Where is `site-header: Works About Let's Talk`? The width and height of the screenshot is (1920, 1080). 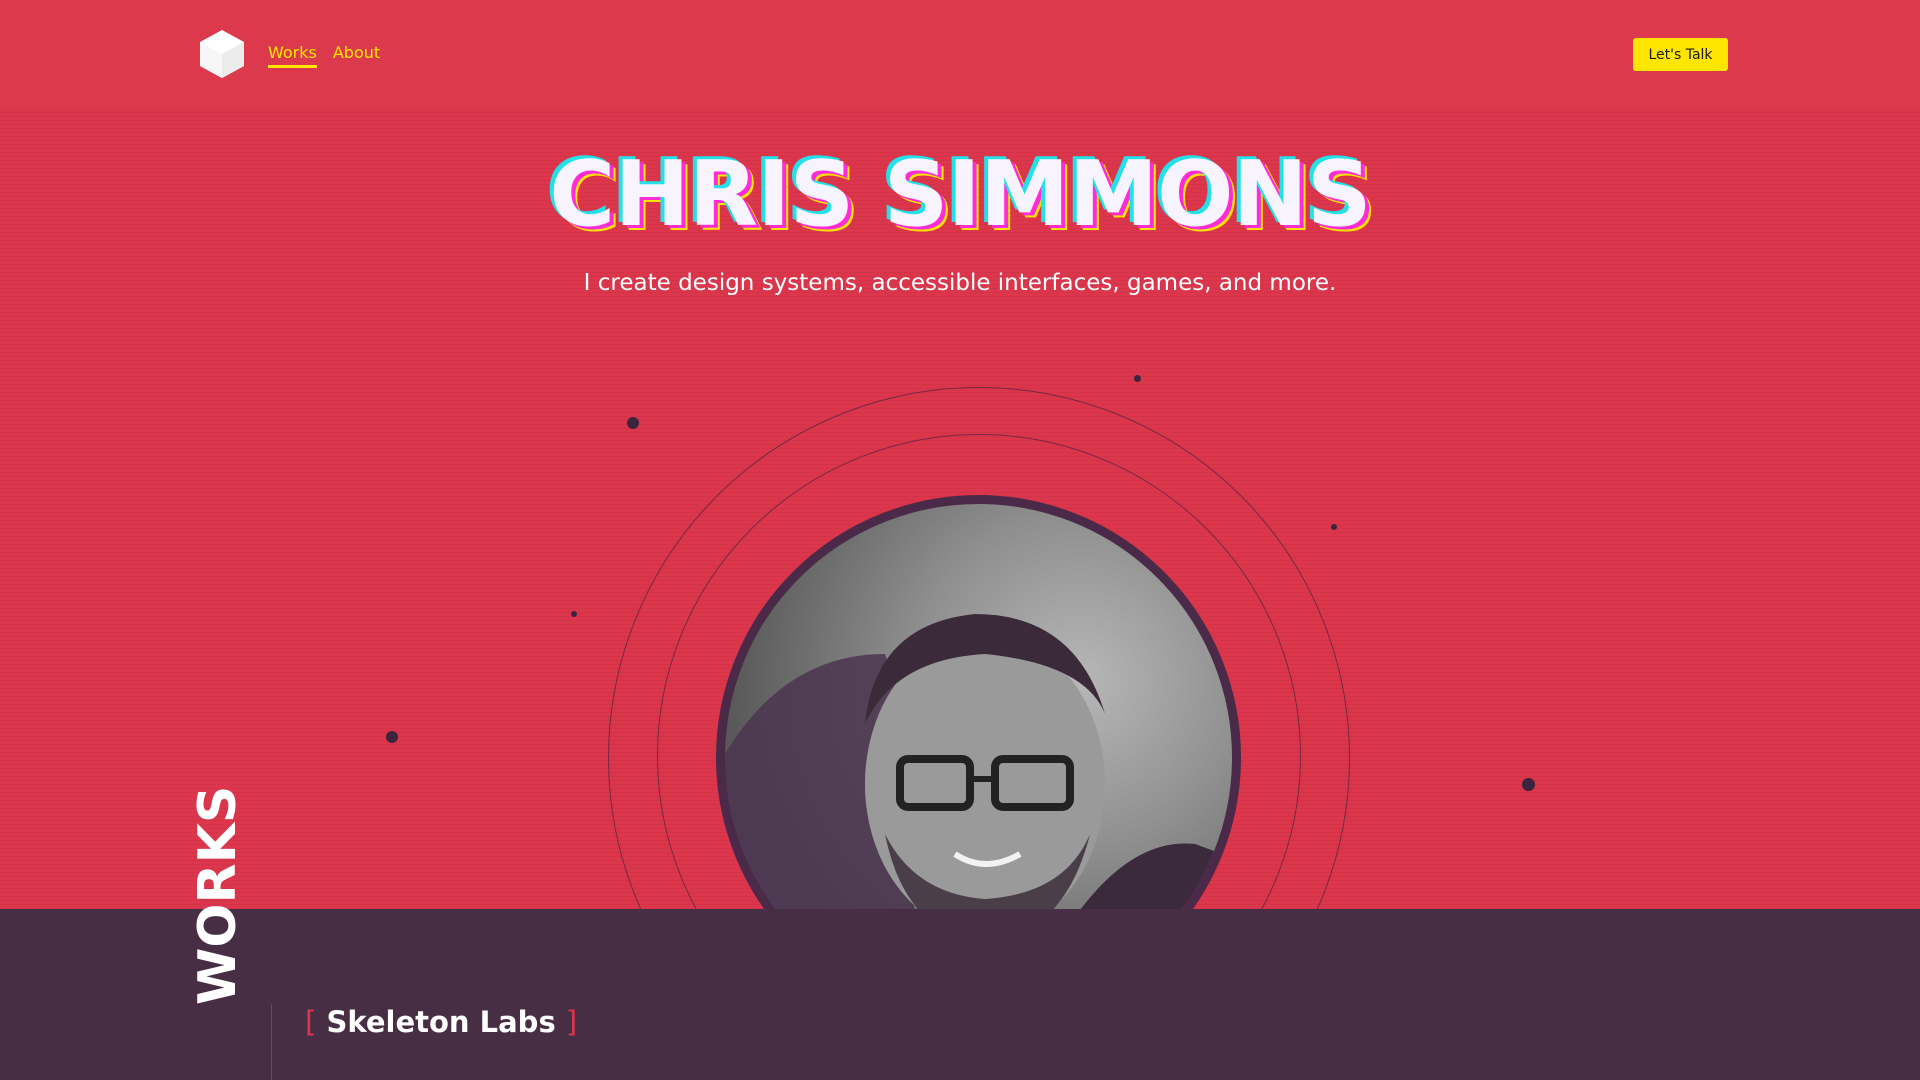 site-header: Works About Let's Talk is located at coordinates (960, 55).